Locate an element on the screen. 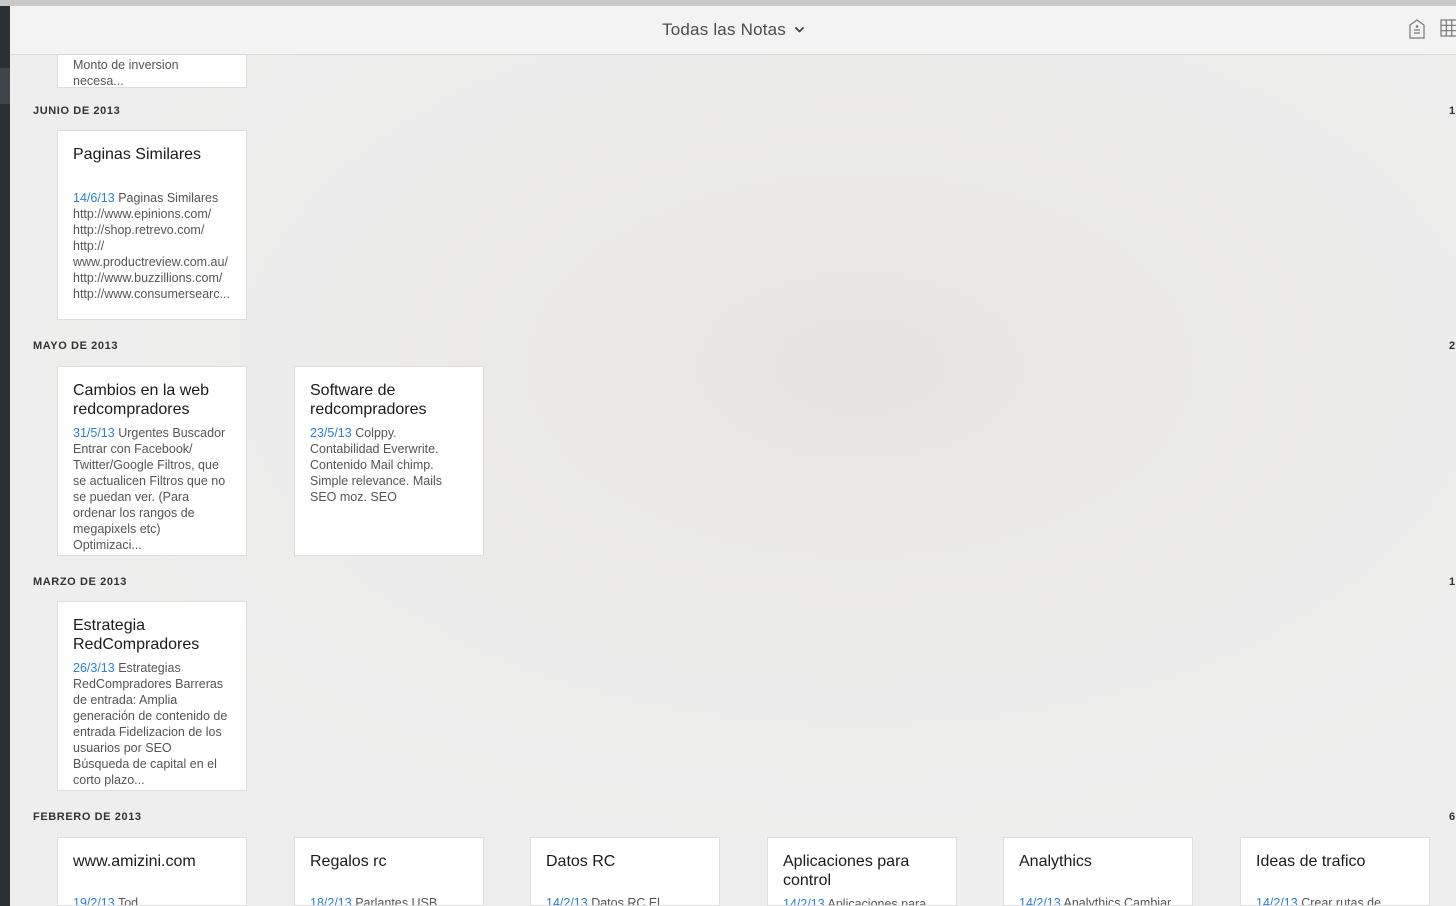 The height and width of the screenshot is (906, 1456). note-body: Parlantes USB is located at coordinates (394, 901).